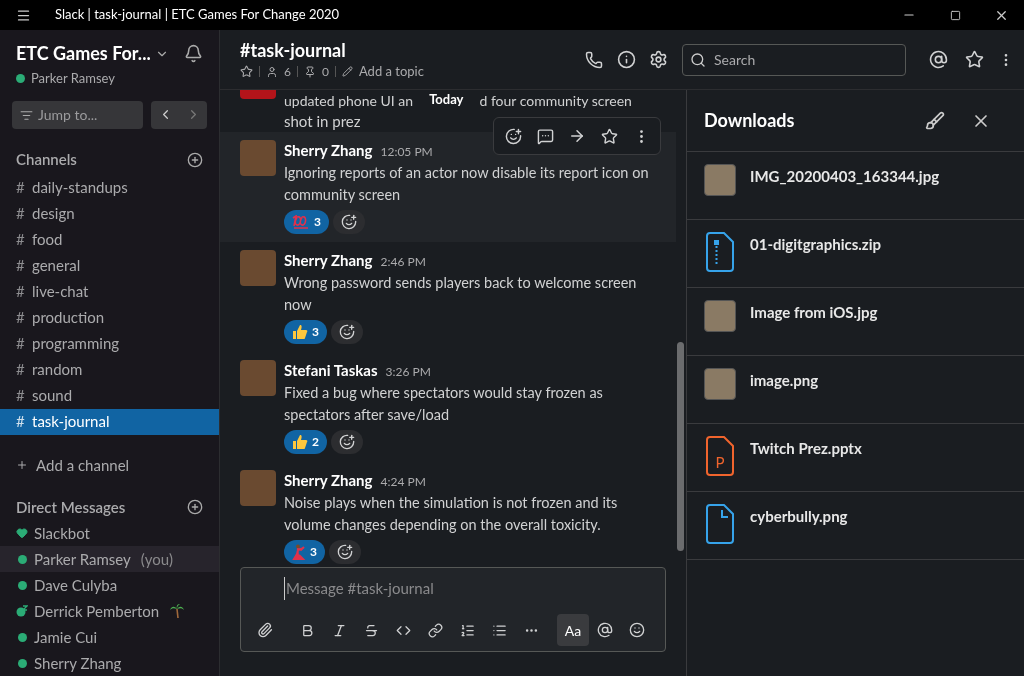  I want to click on channel-item: # food, so click(109, 239).